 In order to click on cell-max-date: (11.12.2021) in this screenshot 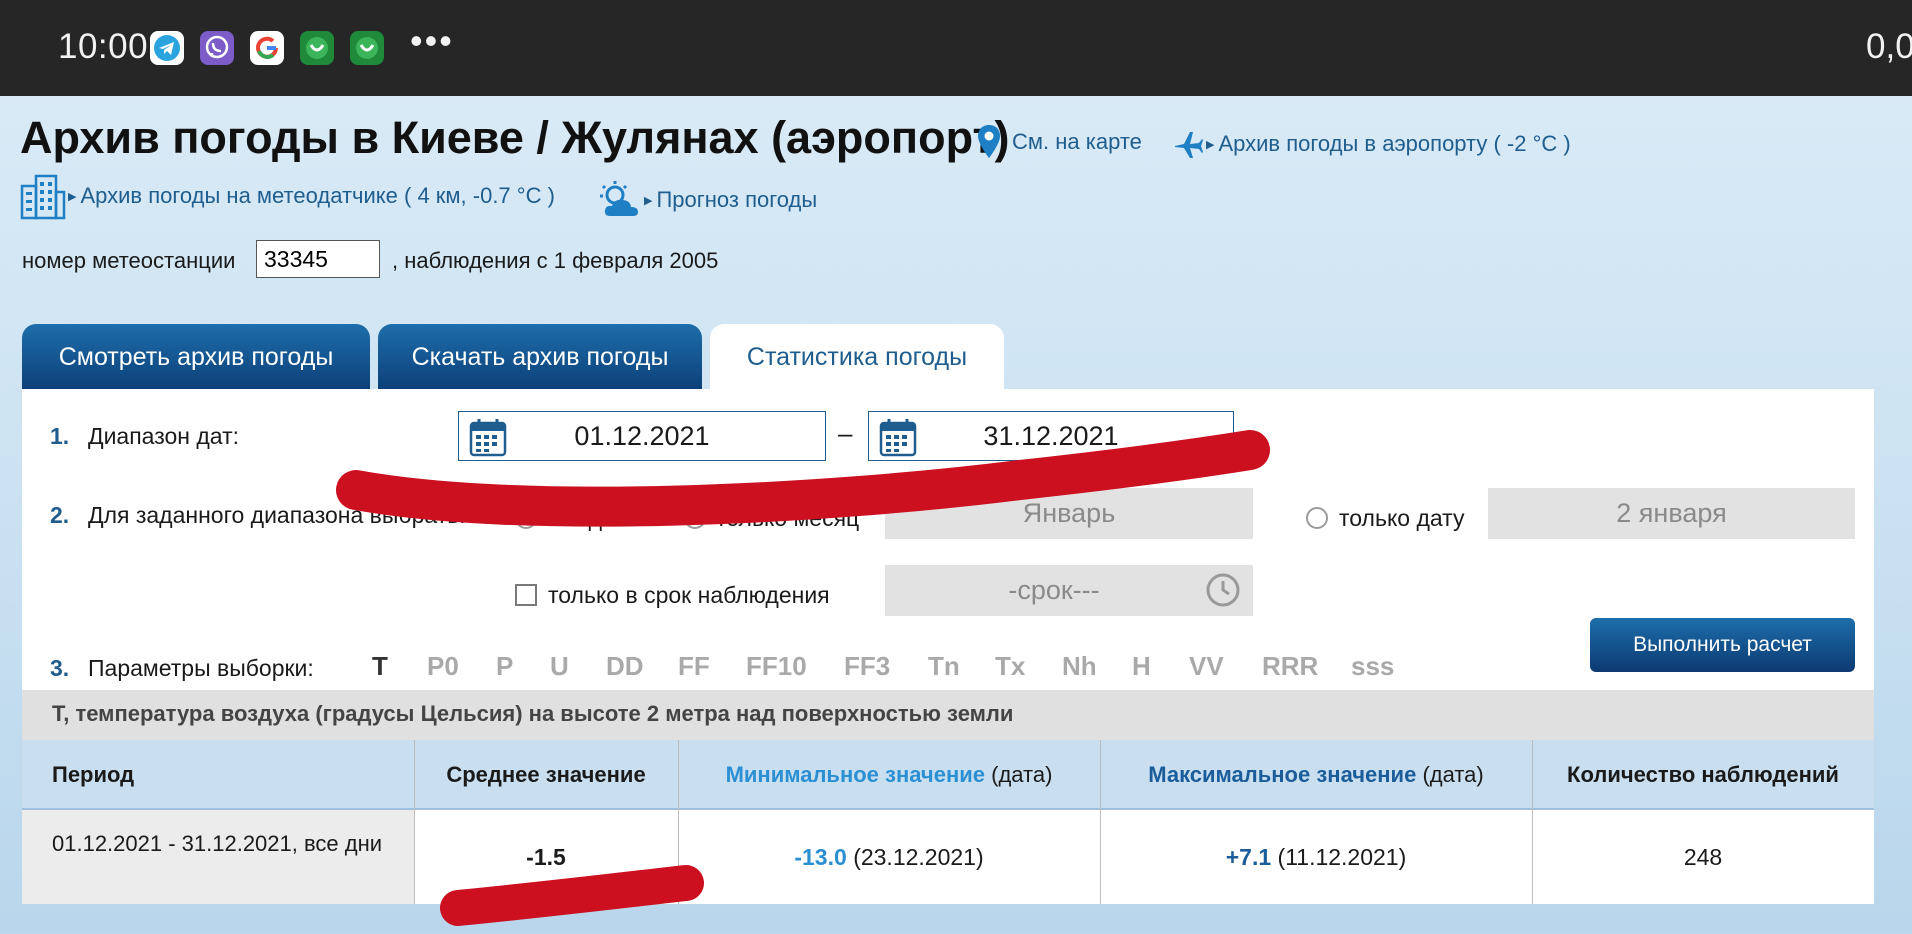, I will do `click(1342, 856)`.